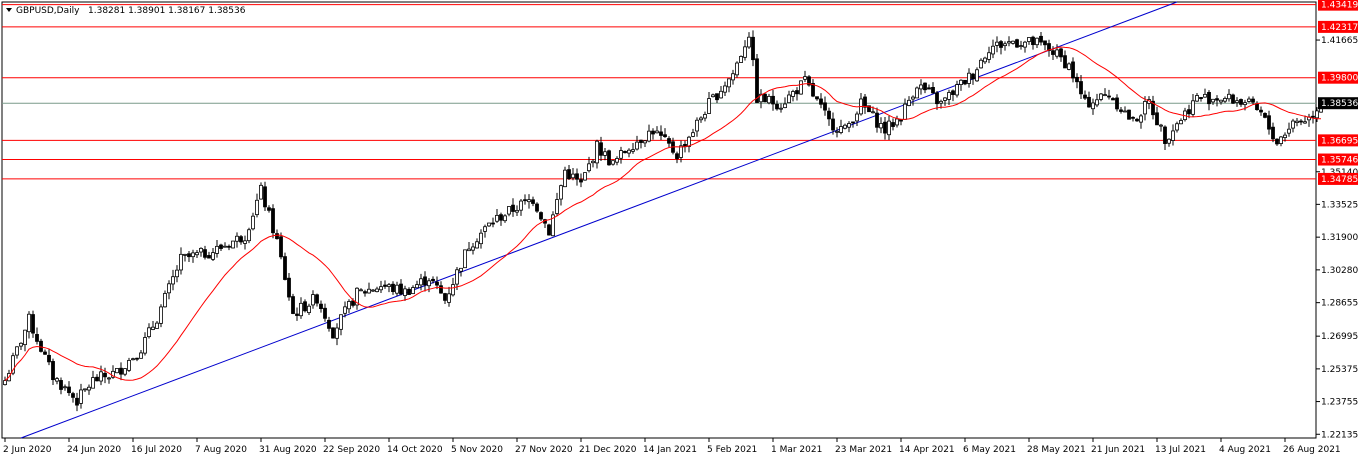 Image resolution: width=1362 pixels, height=460 pixels. What do you see at coordinates (863, 450) in the screenshot?
I see `x-tick-label: 23 Mar 2021` at bounding box center [863, 450].